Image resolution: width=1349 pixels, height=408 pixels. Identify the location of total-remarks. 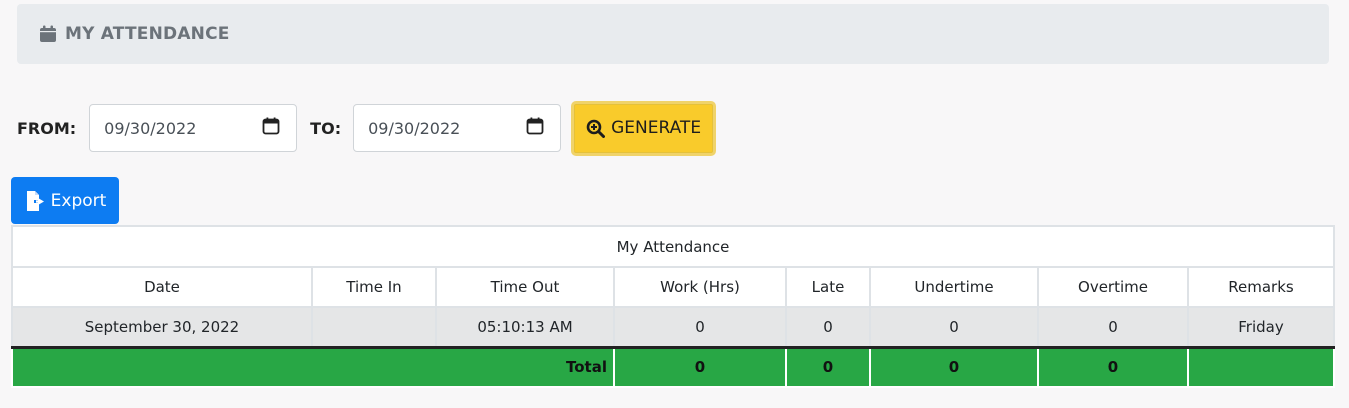
(1261, 366).